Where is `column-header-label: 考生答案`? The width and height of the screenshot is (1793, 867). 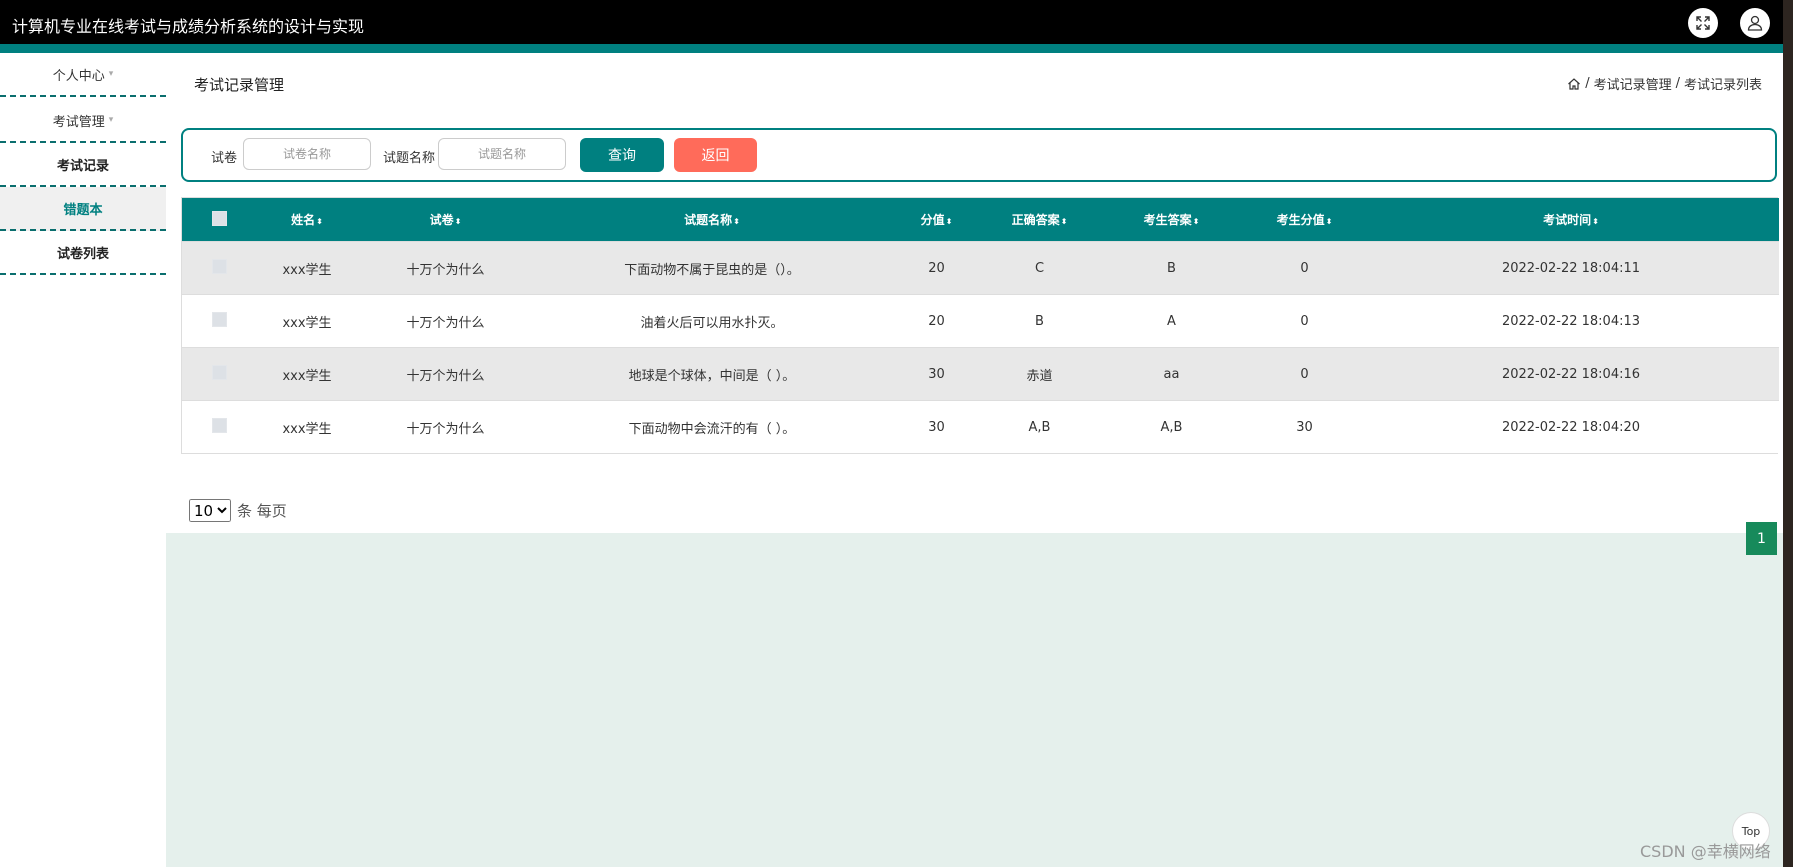 column-header-label: 考生答案 is located at coordinates (1167, 220).